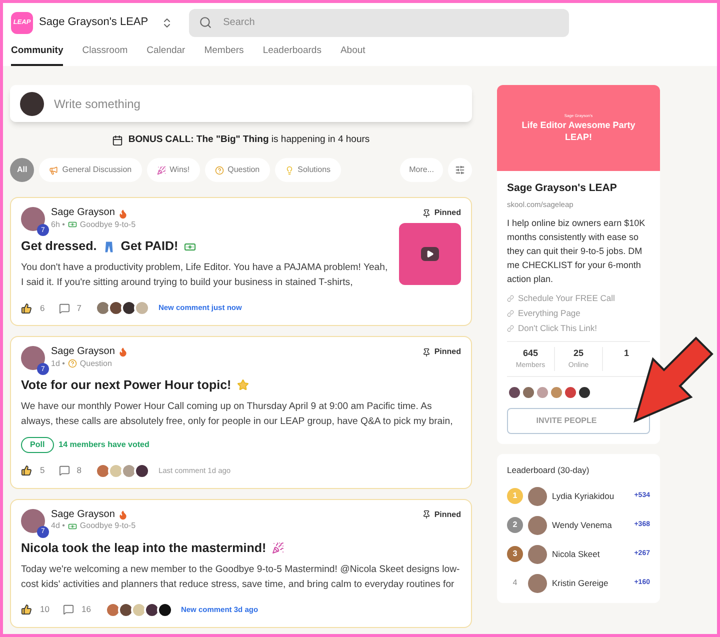 The width and height of the screenshot is (720, 637). I want to click on question-icon, so click(219, 170).